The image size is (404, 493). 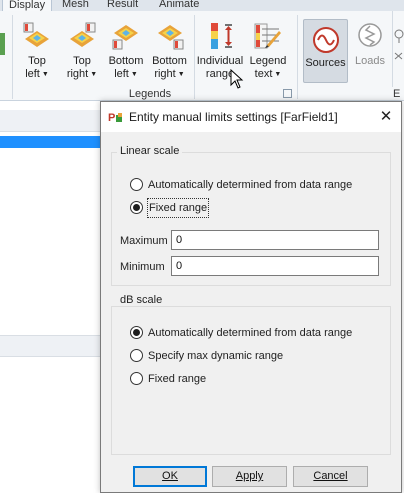 I want to click on legend-top-right-icon, so click(x=83, y=34).